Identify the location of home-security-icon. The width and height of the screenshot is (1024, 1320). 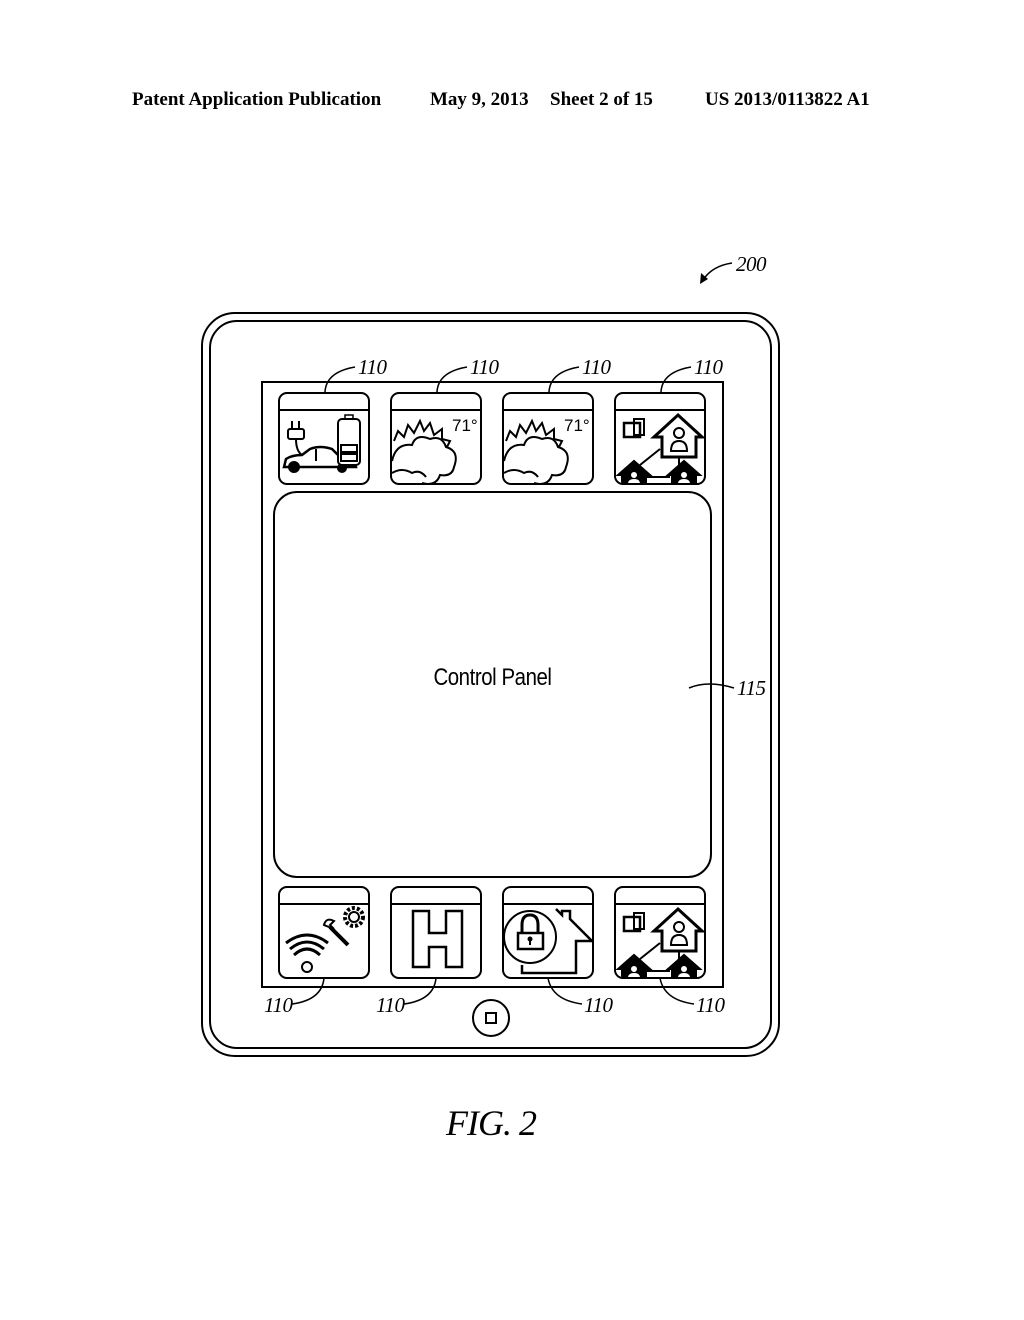
(548, 941).